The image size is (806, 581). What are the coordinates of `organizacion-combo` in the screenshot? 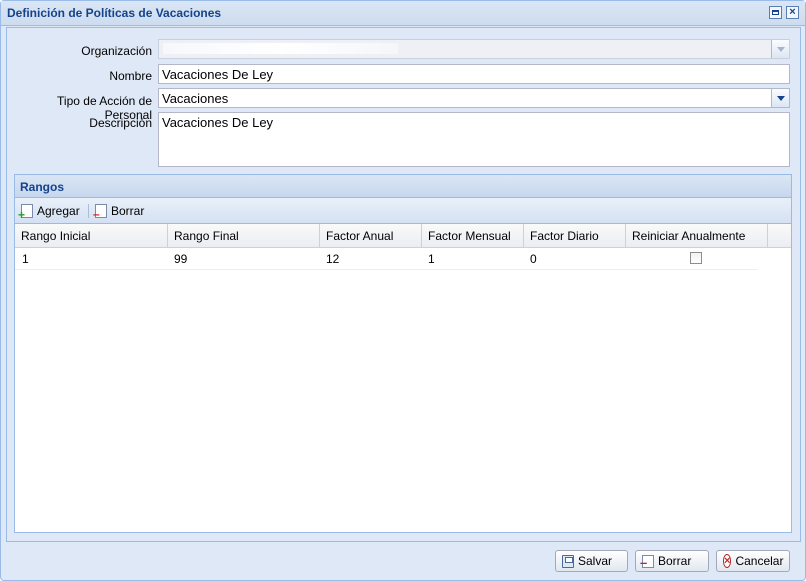 It's located at (474, 49).